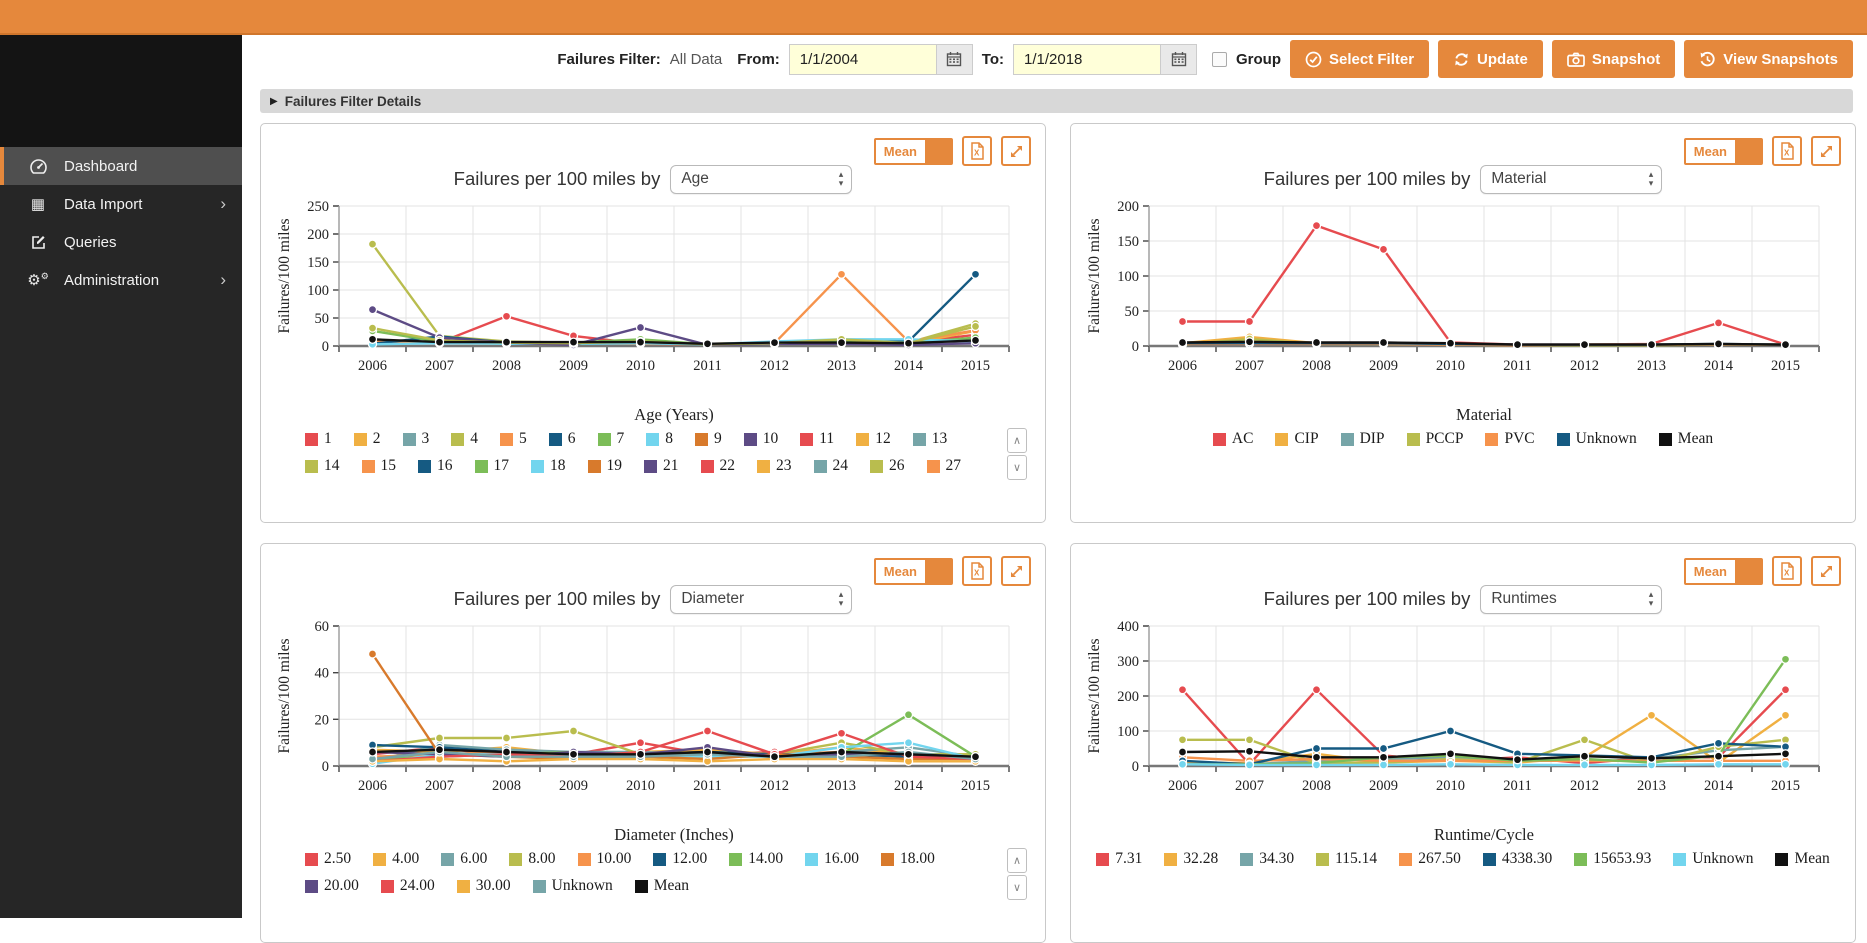  Describe the element at coordinates (372, 366) in the screenshot. I see `svg-text: 2006` at that location.